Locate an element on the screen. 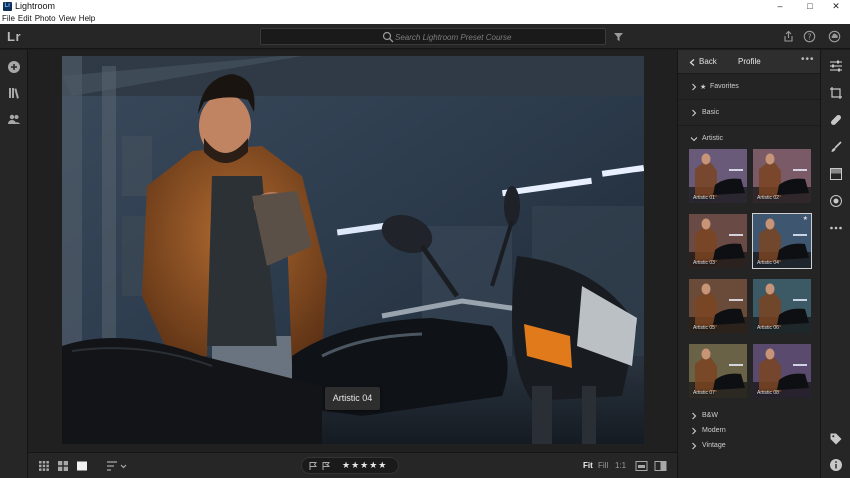 The width and height of the screenshot is (850, 478). thumb-label: Artistic 03 is located at coordinates (704, 263).